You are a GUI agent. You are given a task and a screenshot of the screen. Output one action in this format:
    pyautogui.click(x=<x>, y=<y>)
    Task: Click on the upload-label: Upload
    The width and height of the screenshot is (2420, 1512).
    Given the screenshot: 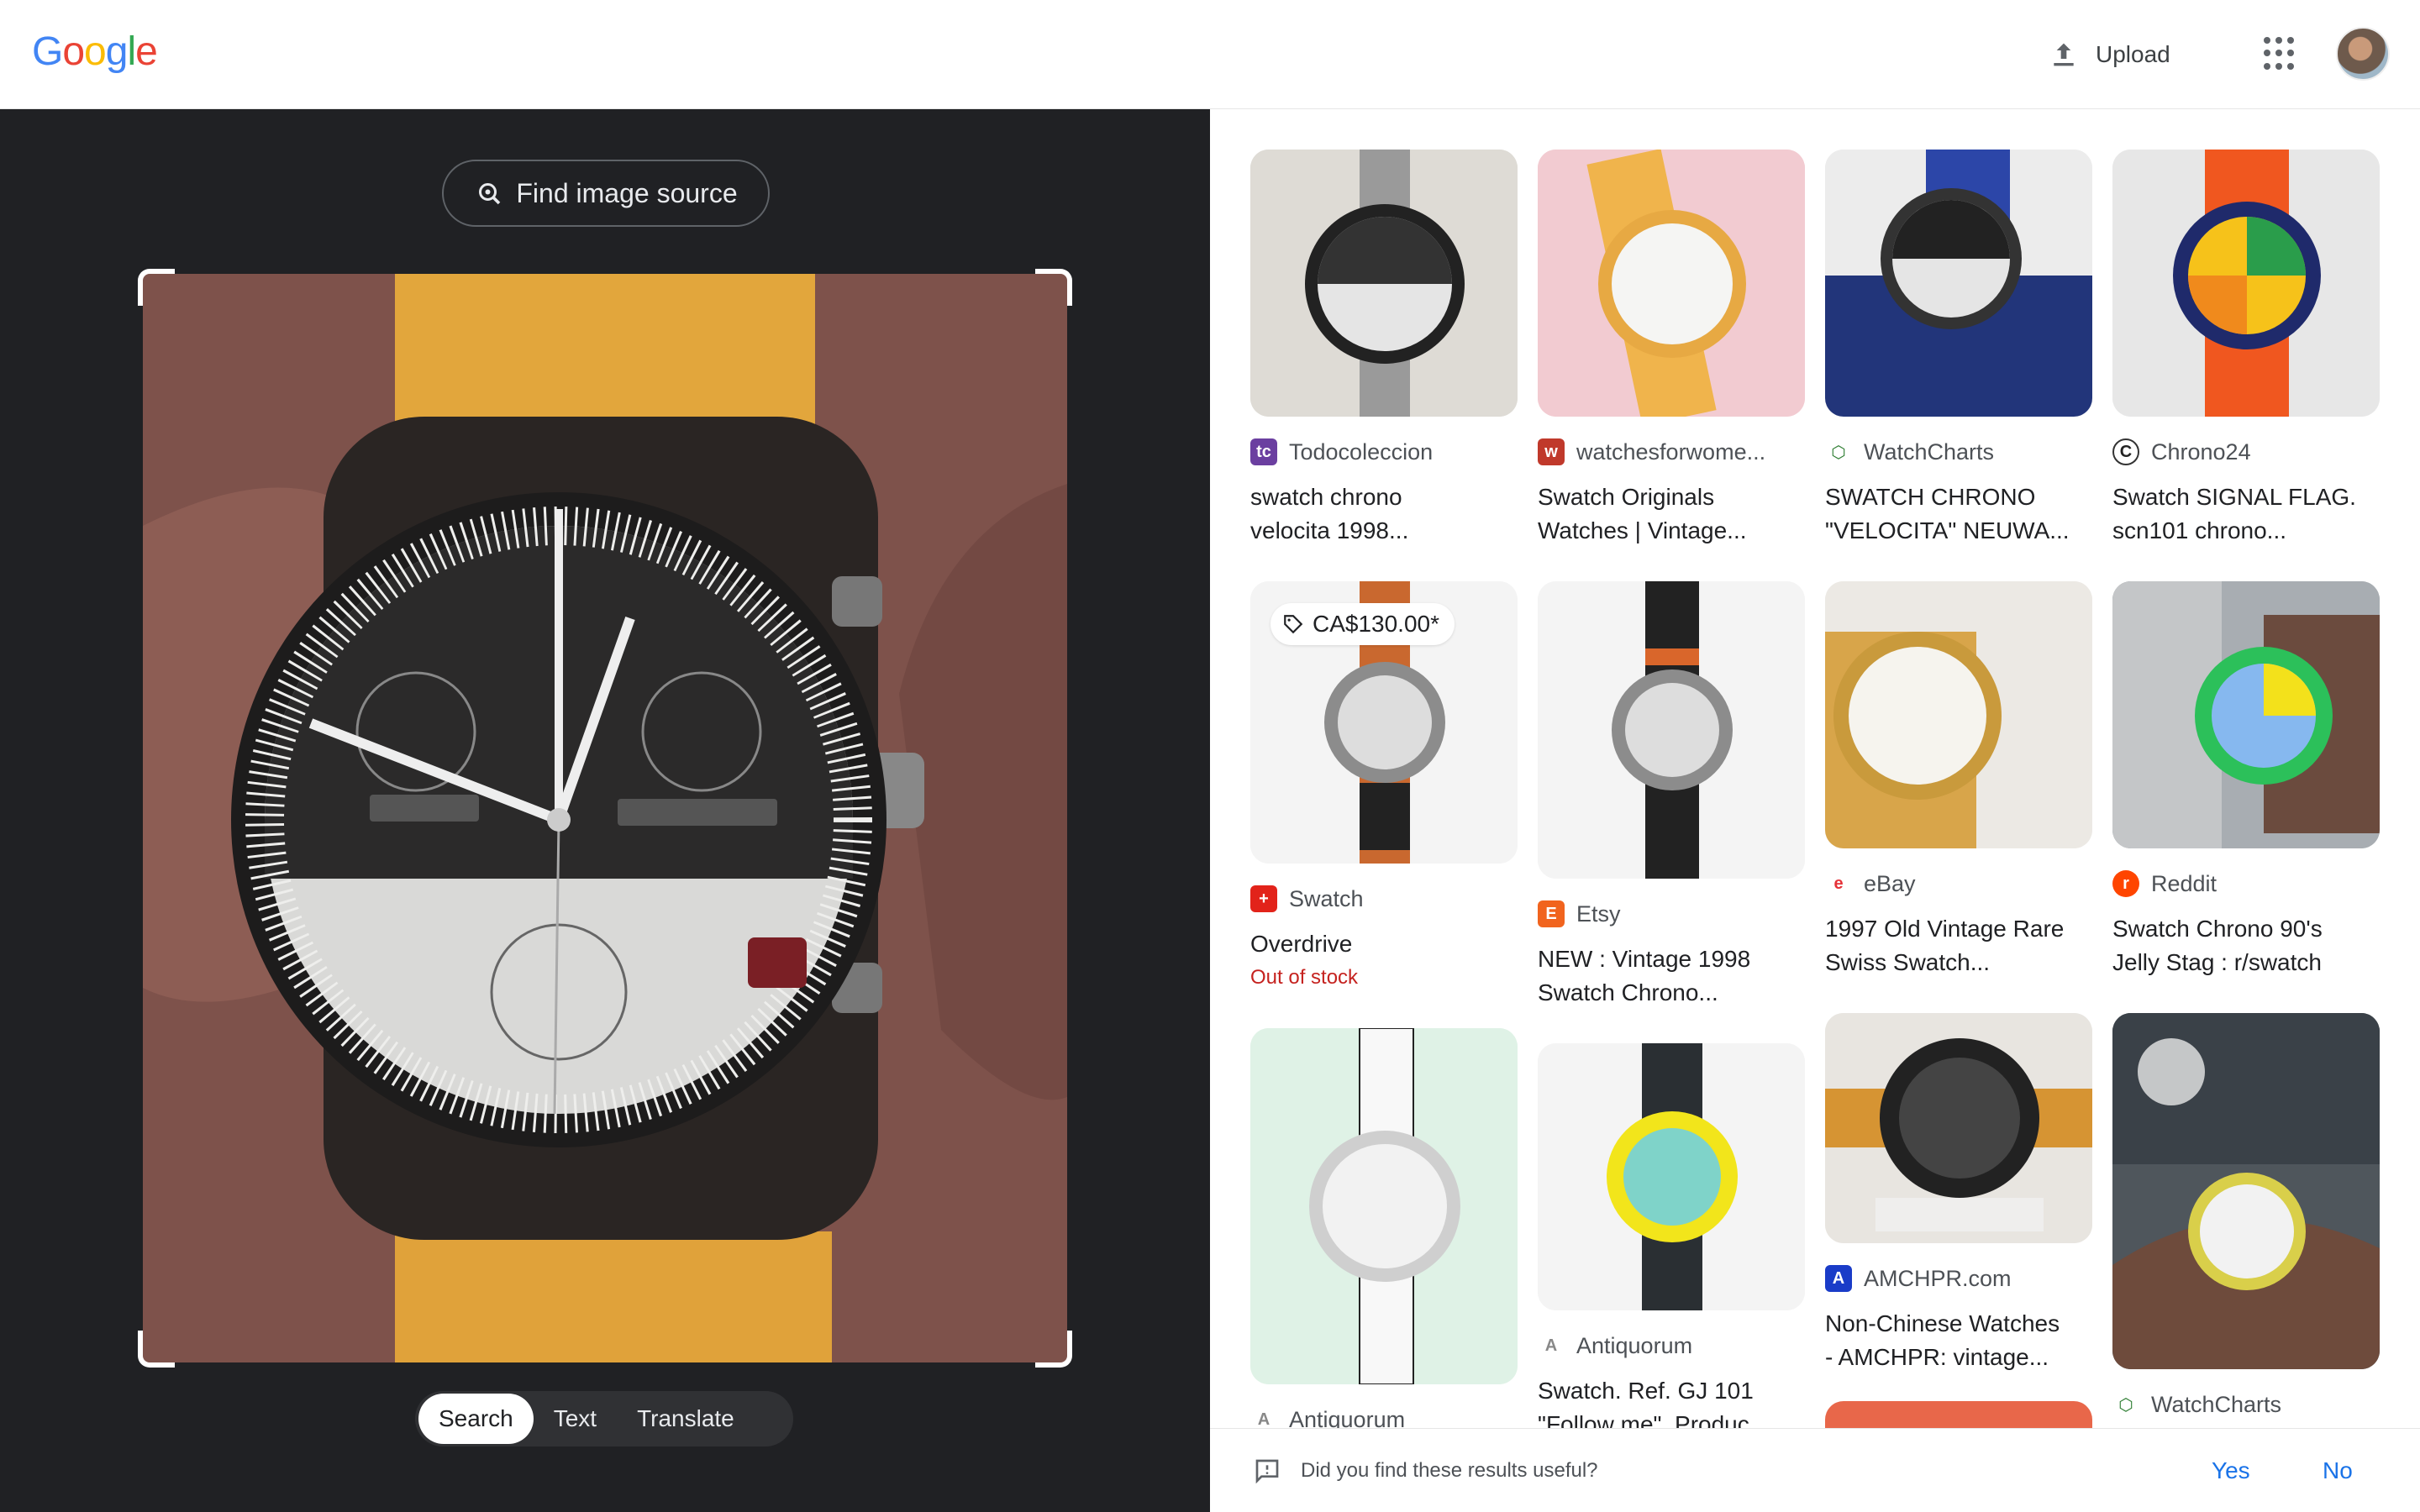 What is the action you would take?
    pyautogui.click(x=2133, y=54)
    